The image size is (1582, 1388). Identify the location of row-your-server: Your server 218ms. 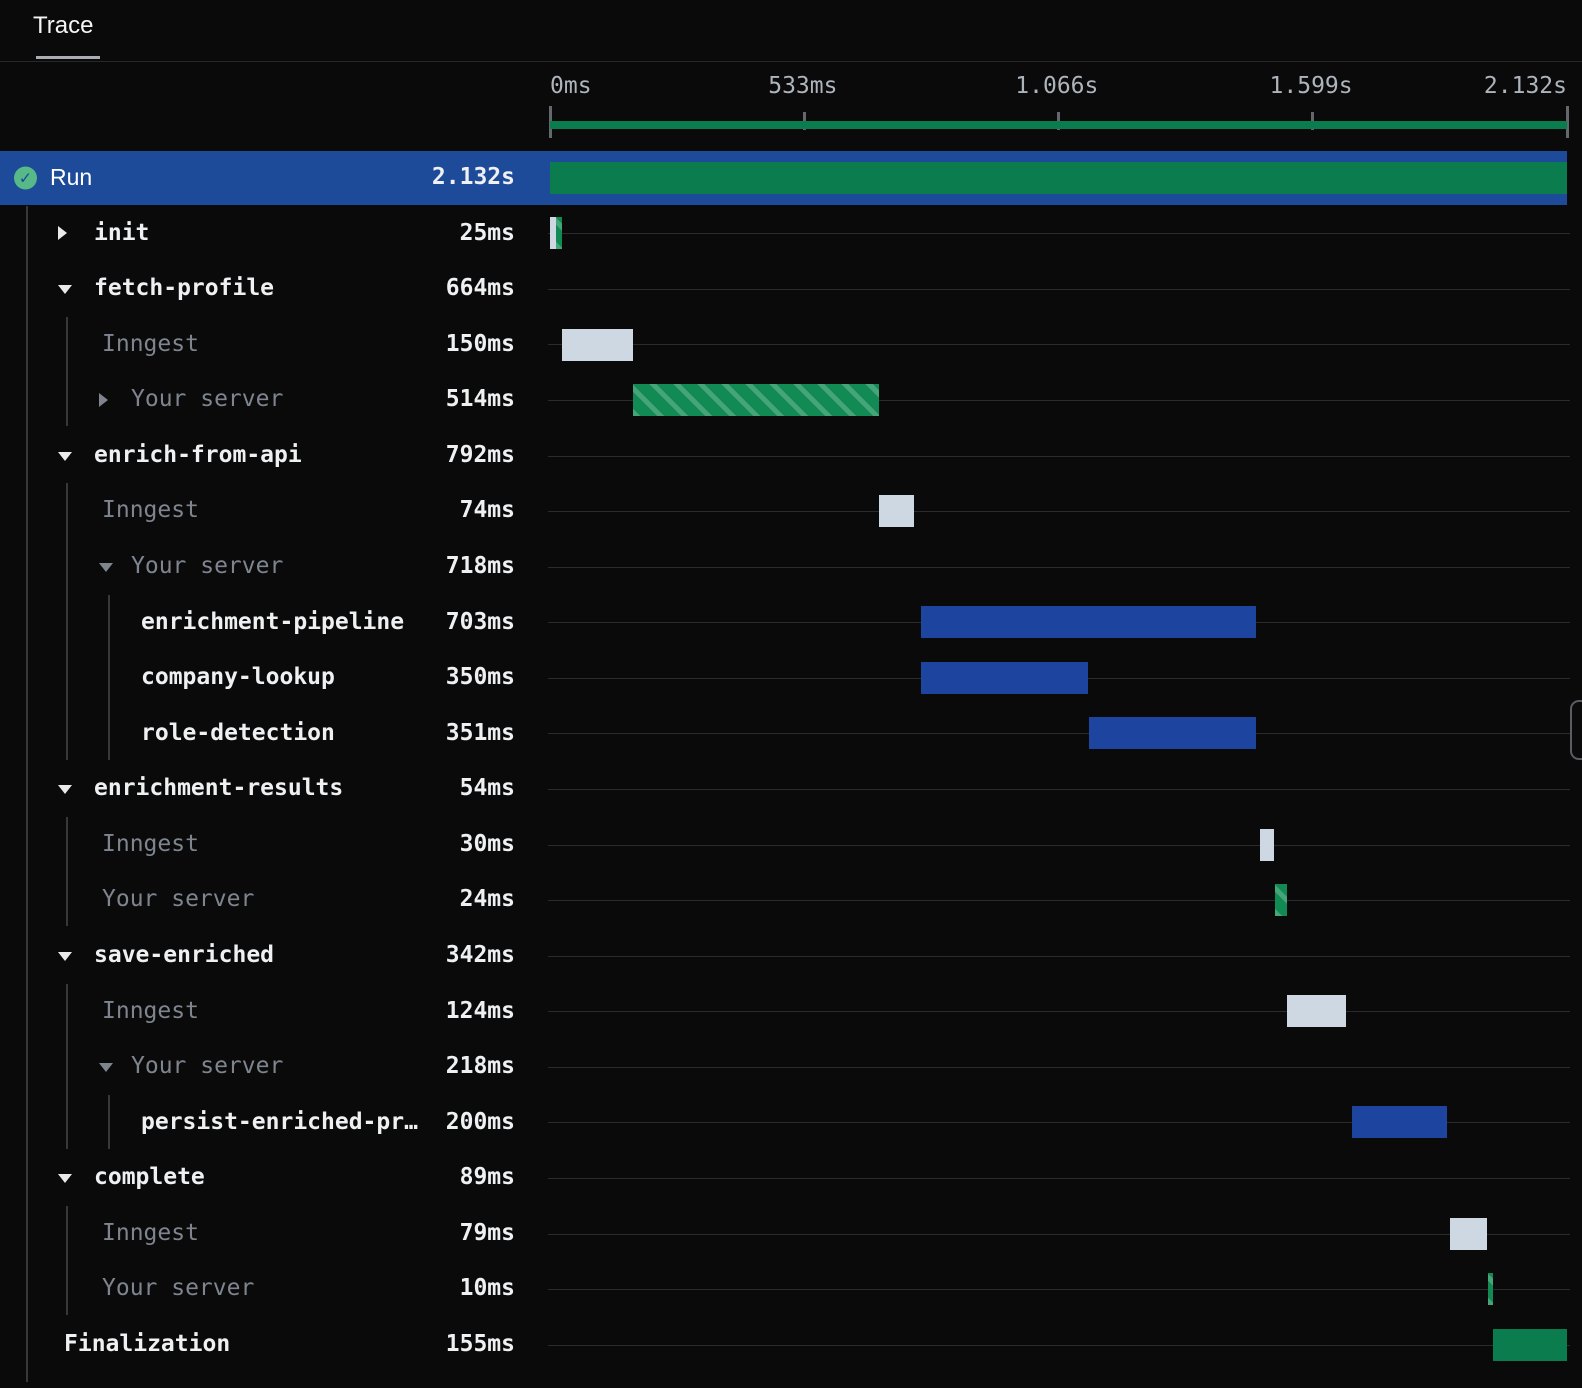
(791, 1067).